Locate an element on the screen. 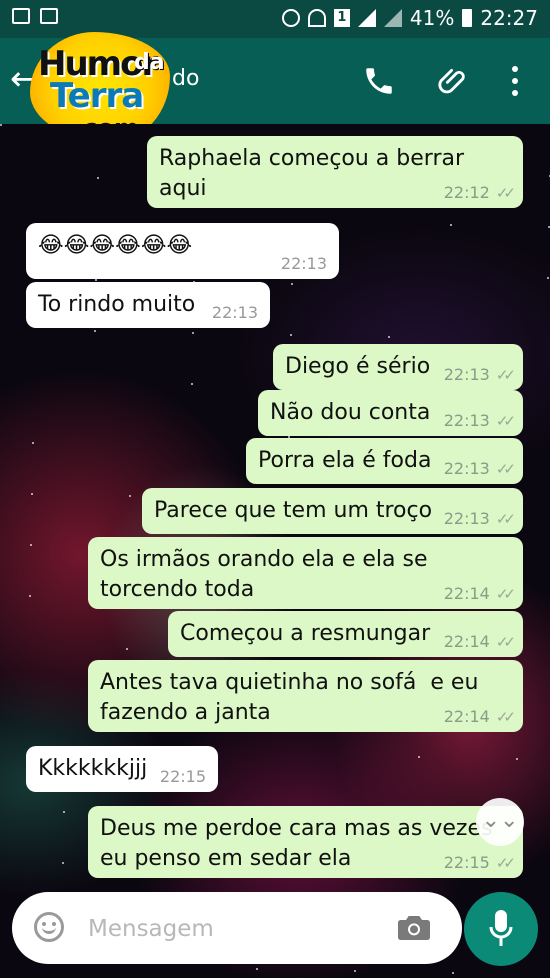 This screenshot has height=978, width=550. emoji-icon is located at coordinates (49, 927).